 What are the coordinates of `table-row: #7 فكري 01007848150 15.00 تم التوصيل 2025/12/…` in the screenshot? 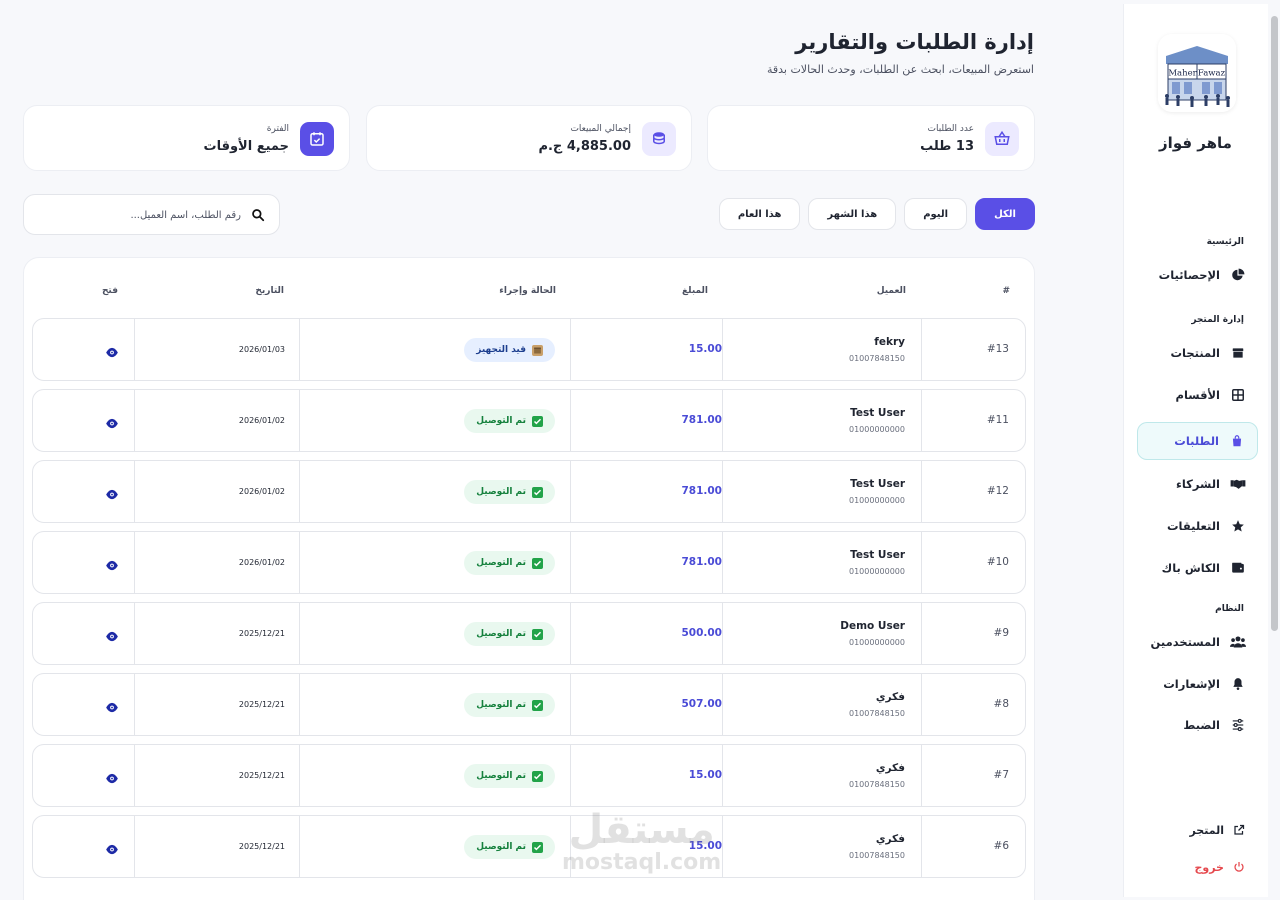 It's located at (529, 775).